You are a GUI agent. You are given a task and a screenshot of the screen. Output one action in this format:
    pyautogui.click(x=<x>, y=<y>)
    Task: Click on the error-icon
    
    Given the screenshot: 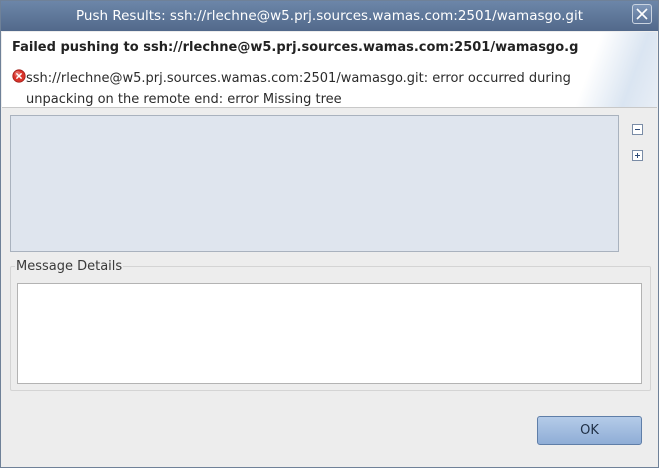 What is the action you would take?
    pyautogui.click(x=19, y=76)
    